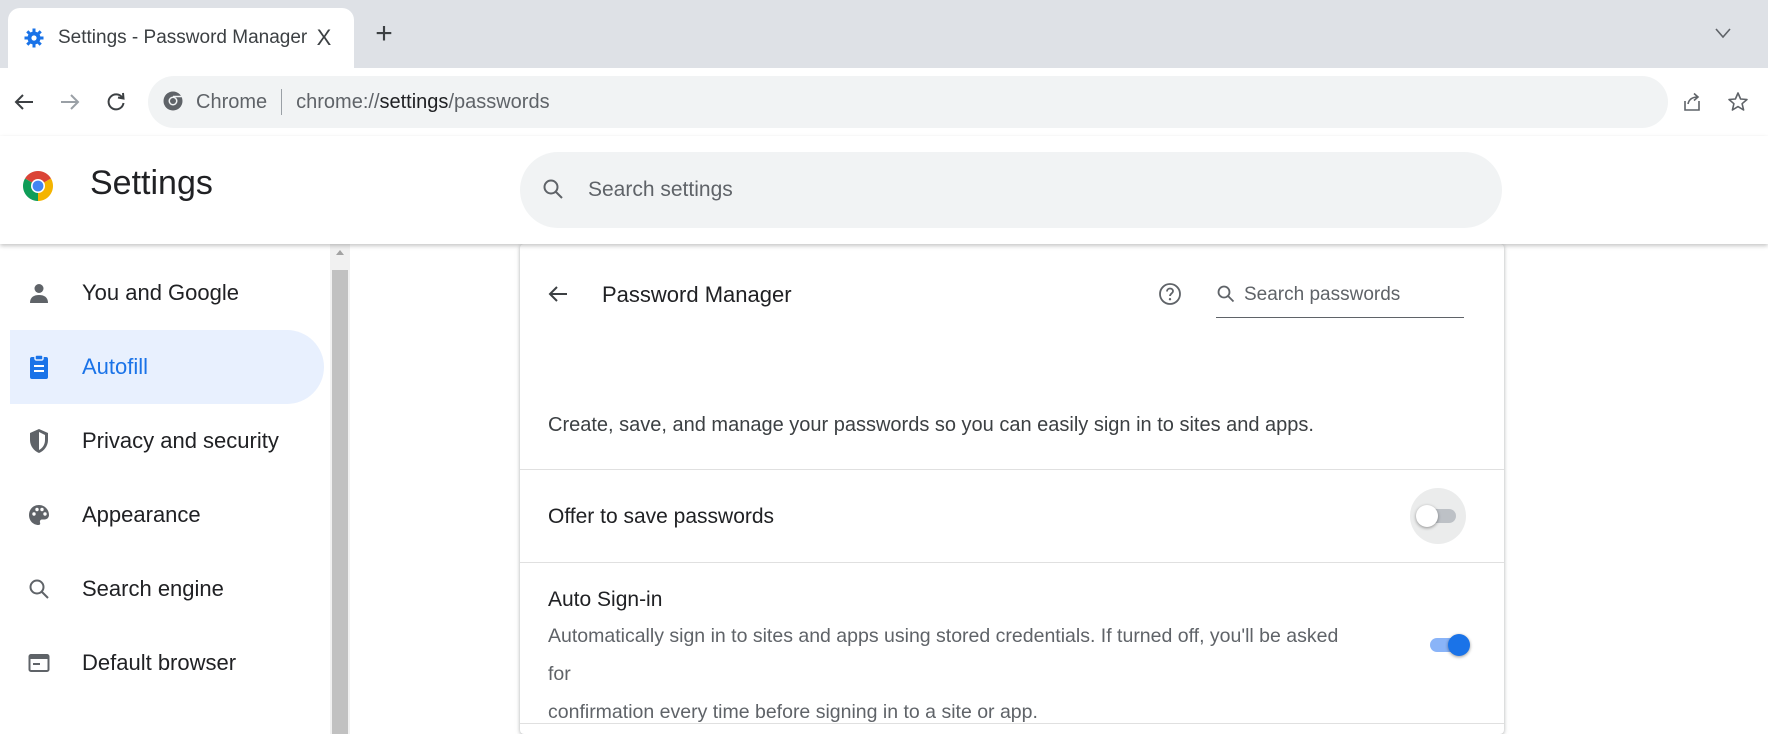 The height and width of the screenshot is (734, 1768). I want to click on back-button, so click(24, 102).